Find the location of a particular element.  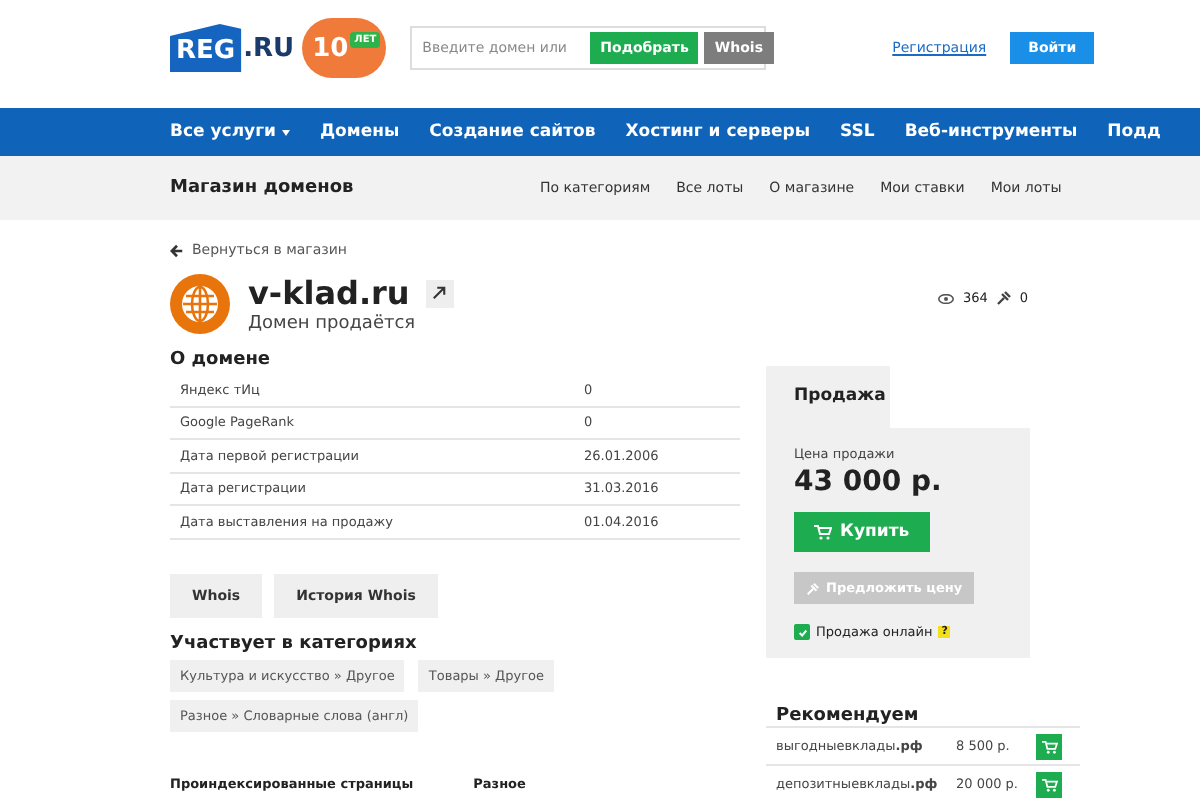

nav-item: Создание сайтов is located at coordinates (512, 132).